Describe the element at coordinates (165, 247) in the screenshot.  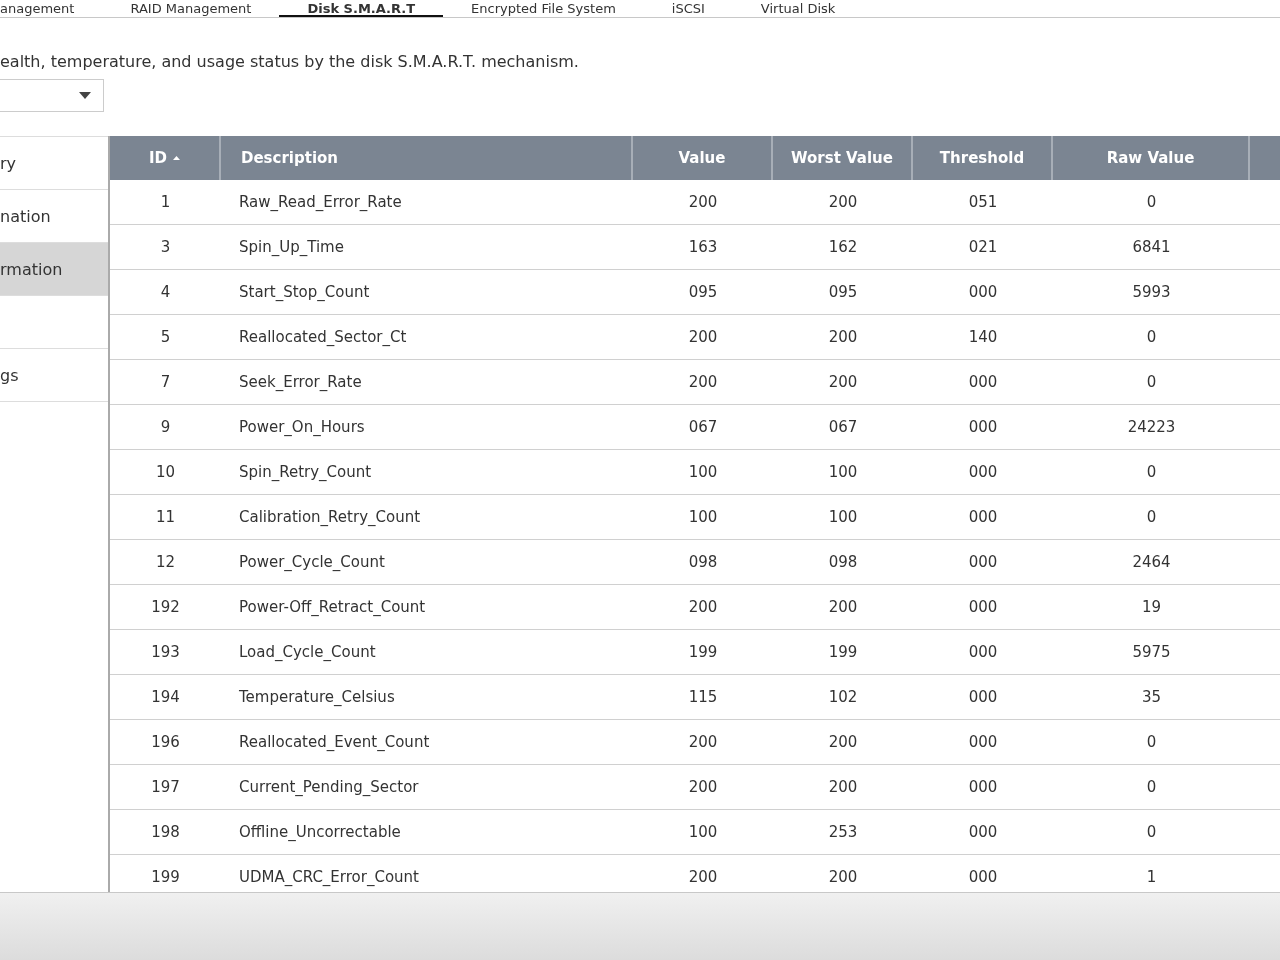
I see `table-cell-text: 3` at that location.